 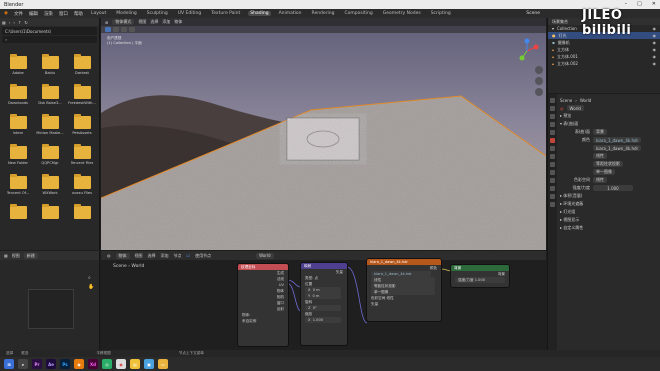 I want to click on after-effects-icon: Ae, so click(x=51, y=364).